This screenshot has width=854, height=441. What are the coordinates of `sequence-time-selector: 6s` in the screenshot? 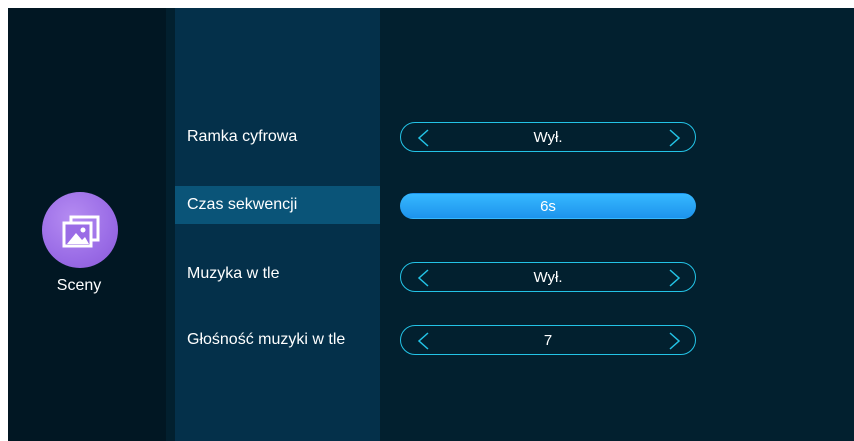 It's located at (548, 206).